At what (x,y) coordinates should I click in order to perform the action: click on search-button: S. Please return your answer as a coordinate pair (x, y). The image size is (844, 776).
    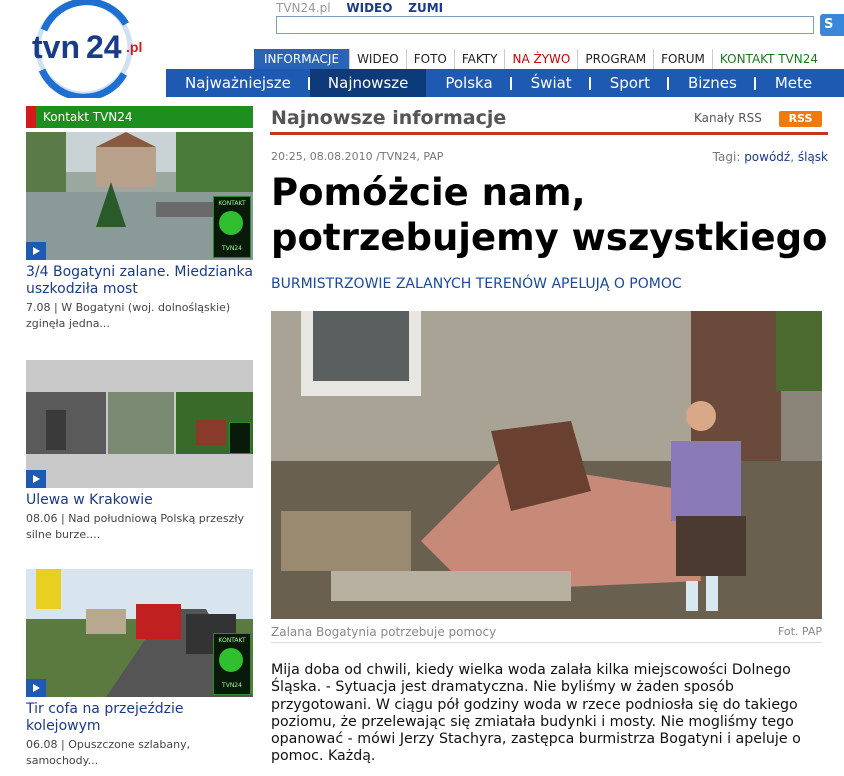
    Looking at the image, I should click on (832, 25).